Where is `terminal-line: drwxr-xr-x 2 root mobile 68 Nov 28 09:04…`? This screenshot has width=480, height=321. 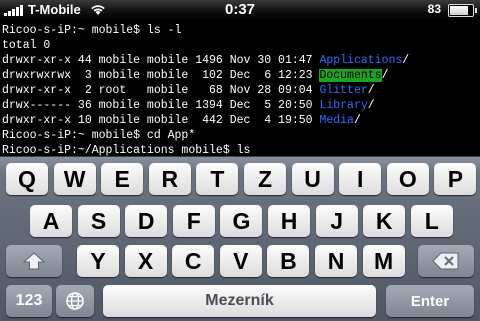 terminal-line: drwxr-xr-x 2 root mobile 68 Nov 28 09:04… is located at coordinates (241, 90).